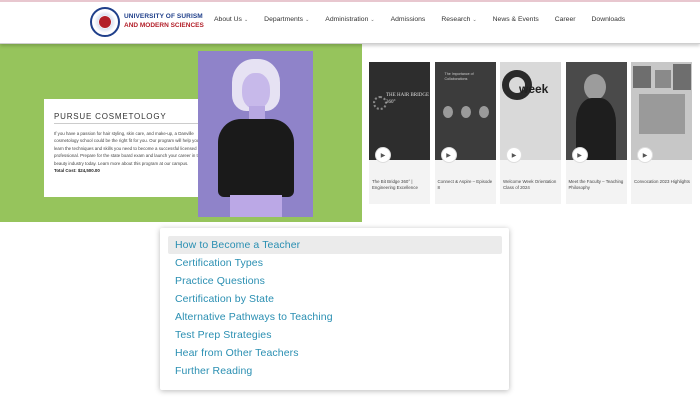 The height and width of the screenshot is (400, 700). I want to click on menu-item-certification-types: Certification Types, so click(335, 263).